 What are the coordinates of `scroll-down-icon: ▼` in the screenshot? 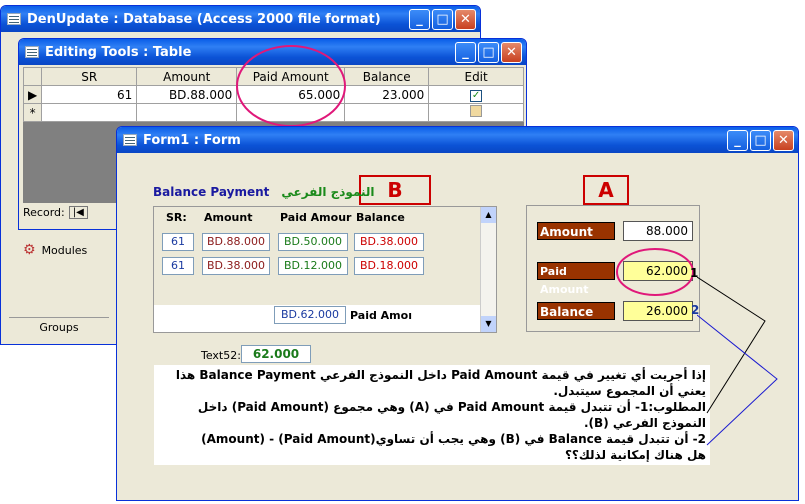 It's located at (488, 324).